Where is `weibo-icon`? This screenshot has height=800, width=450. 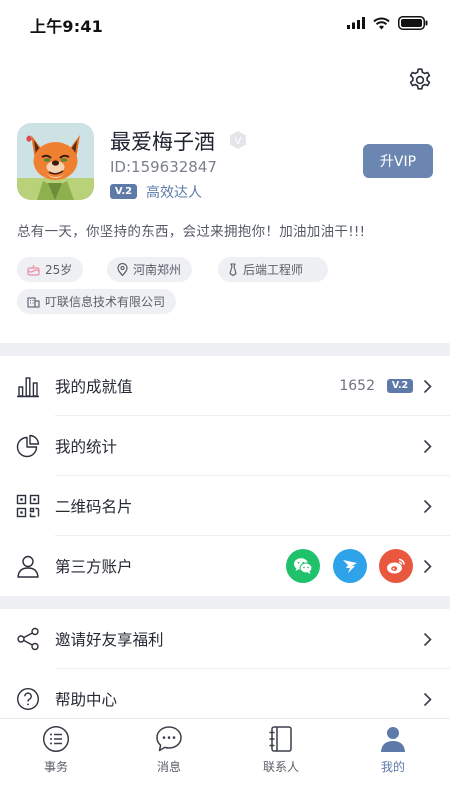
weibo-icon is located at coordinates (396, 566).